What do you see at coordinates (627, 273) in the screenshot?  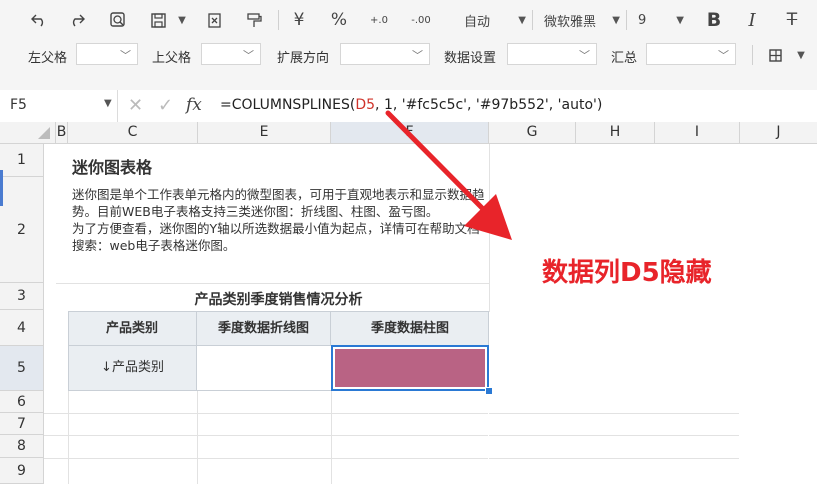 I see `annotation-text: 数据列D5隐藏` at bounding box center [627, 273].